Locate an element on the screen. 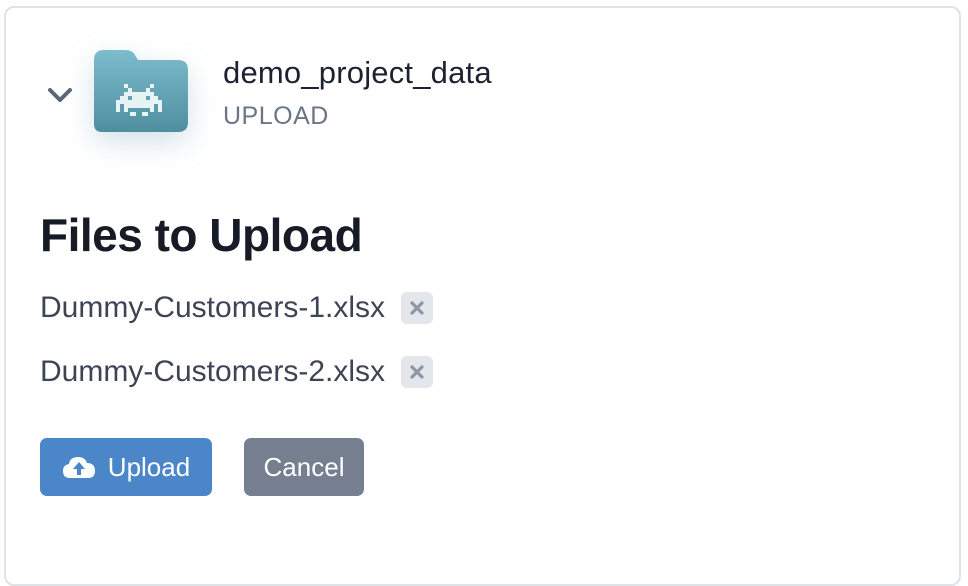 This screenshot has width=968, height=586. project-name: demo_project_data is located at coordinates (357, 72).